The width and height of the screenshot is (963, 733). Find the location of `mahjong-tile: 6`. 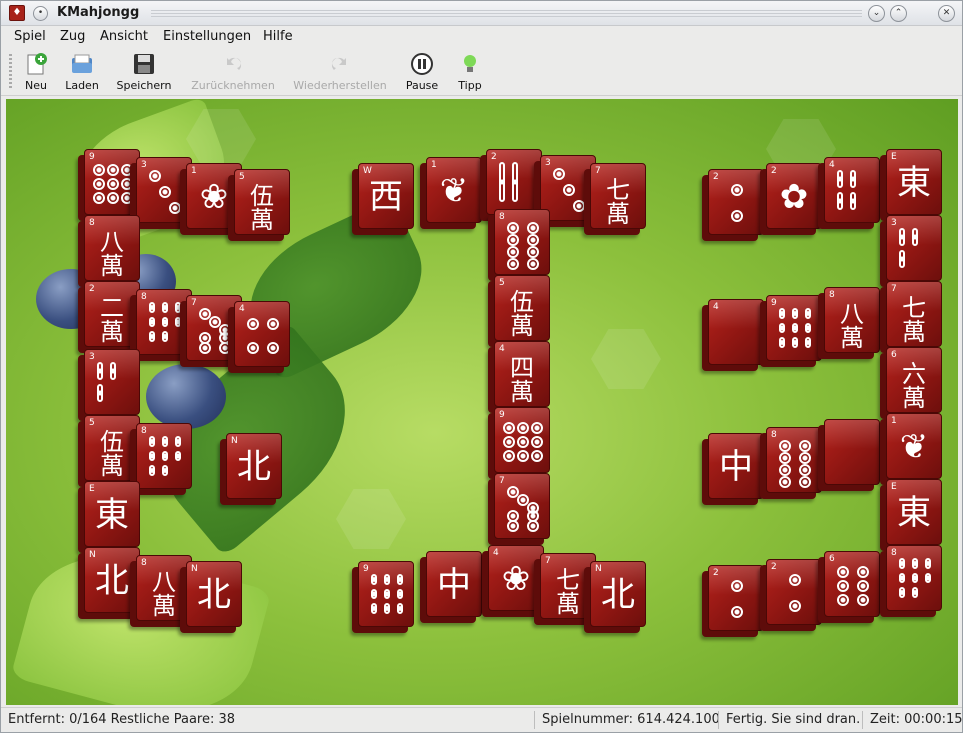

mahjong-tile: 6 is located at coordinates (849, 587).